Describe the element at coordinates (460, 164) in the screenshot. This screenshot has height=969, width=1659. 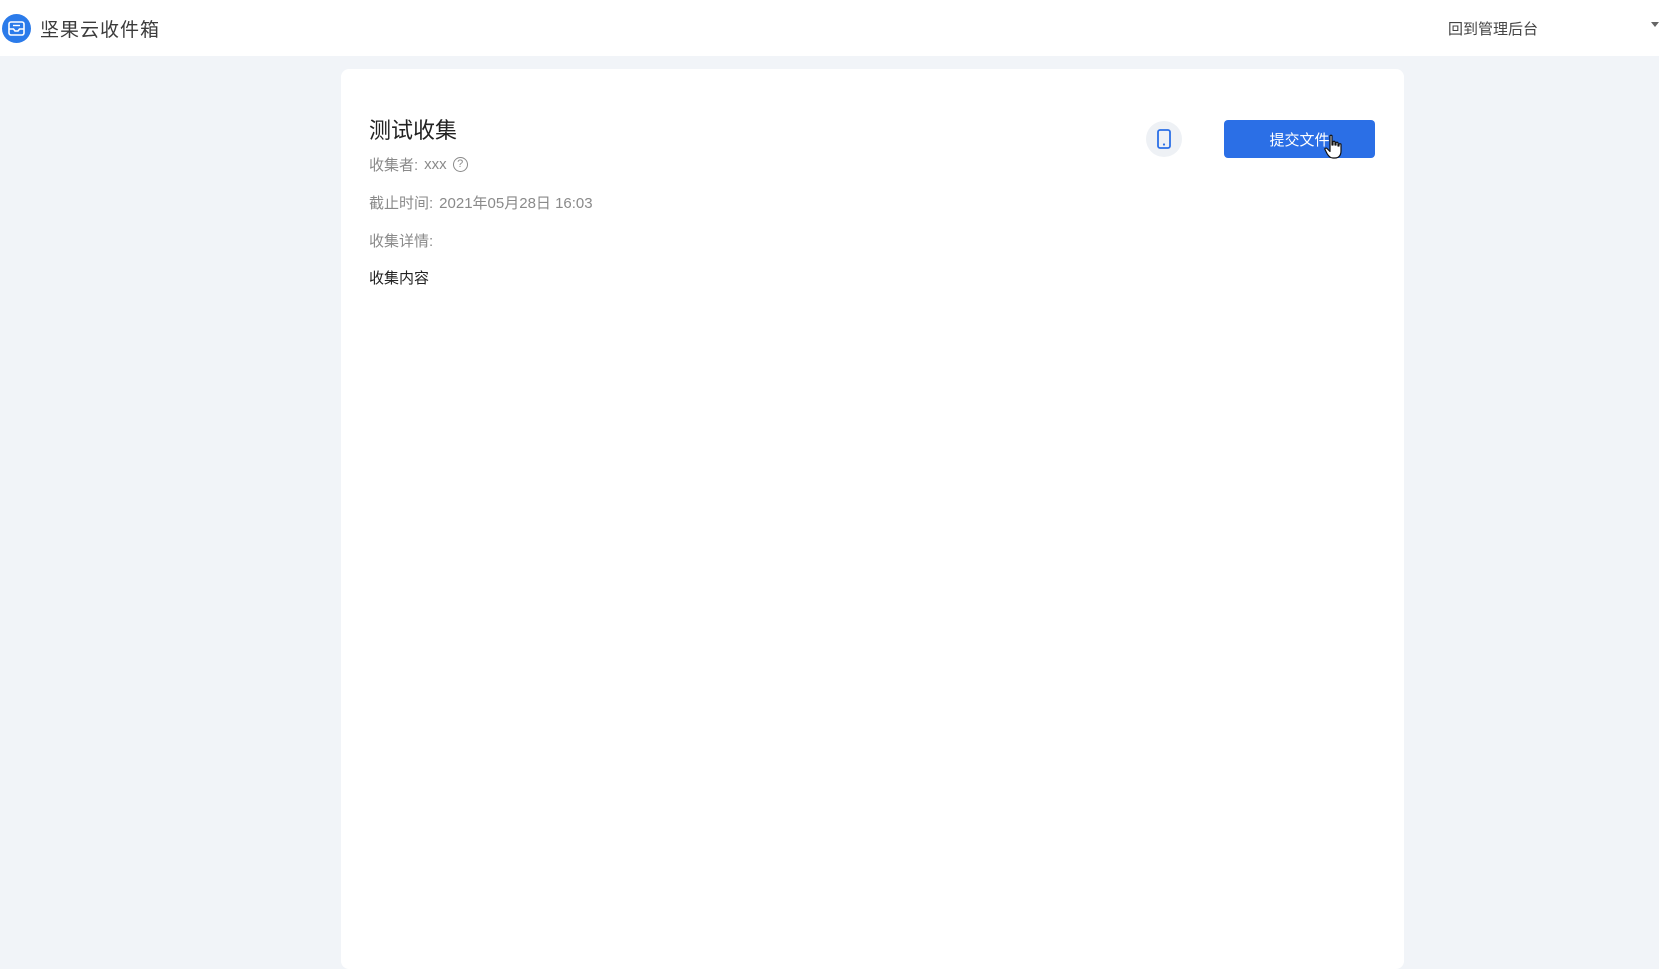
I see `help-icon: ?` at that location.